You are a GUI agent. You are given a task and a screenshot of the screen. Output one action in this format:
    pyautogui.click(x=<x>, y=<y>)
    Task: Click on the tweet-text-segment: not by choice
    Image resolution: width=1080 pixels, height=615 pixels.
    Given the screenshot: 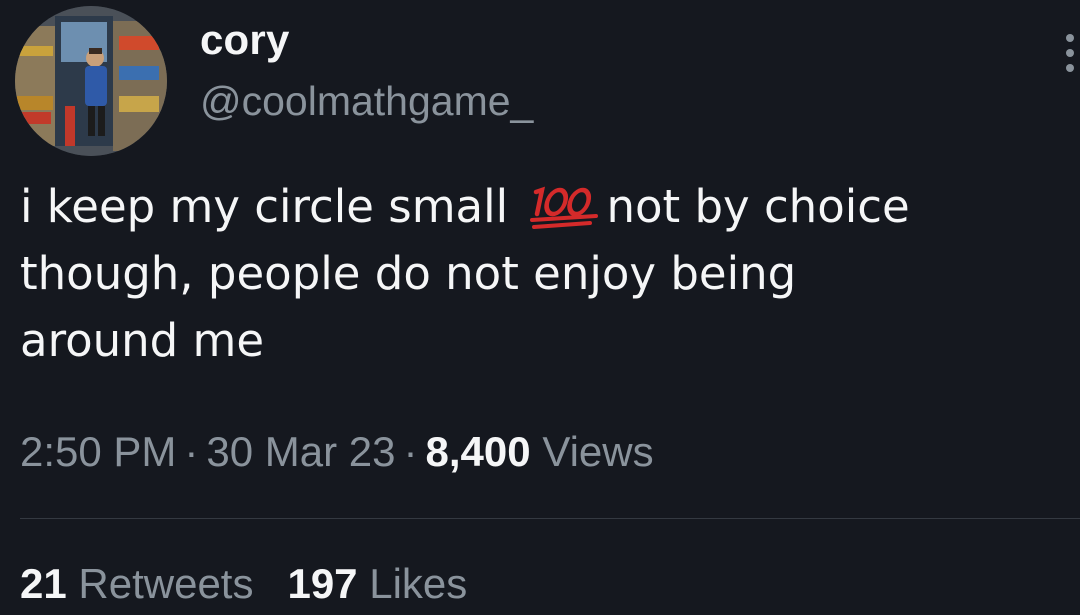 What is the action you would take?
    pyautogui.click(x=758, y=206)
    